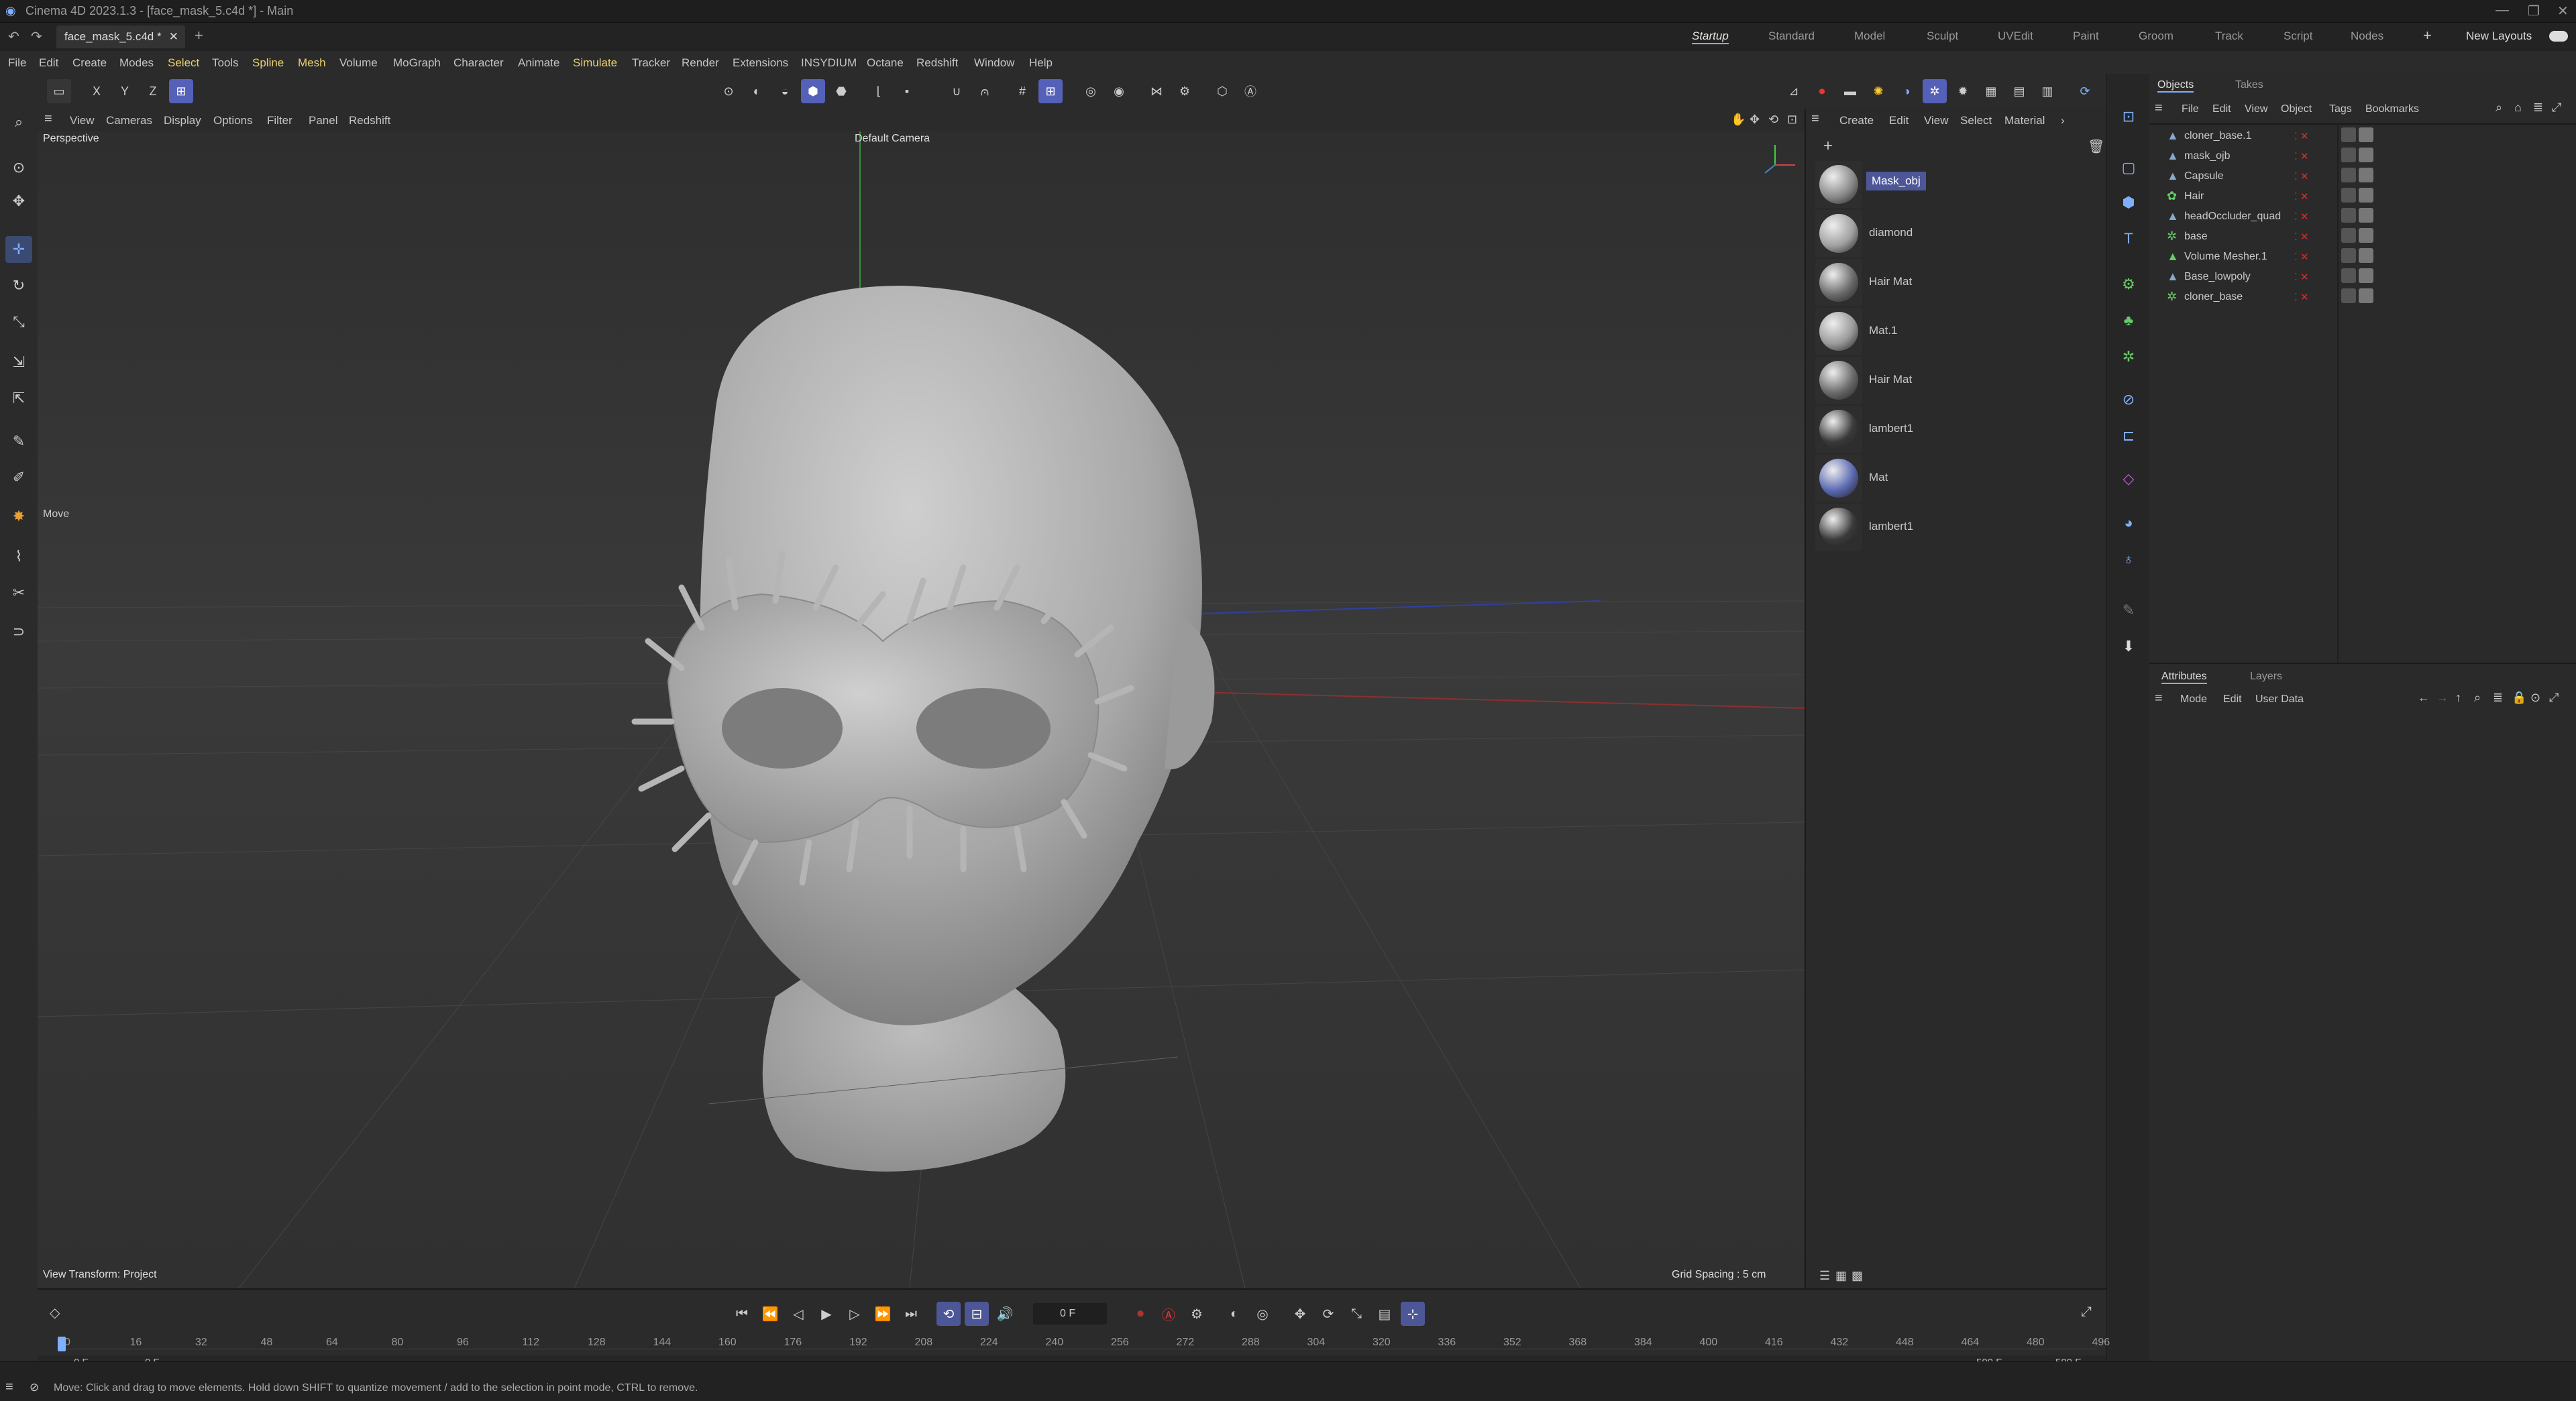 This screenshot has width=2576, height=1401. What do you see at coordinates (199, 35) in the screenshot?
I see `add-tab-icon: +` at bounding box center [199, 35].